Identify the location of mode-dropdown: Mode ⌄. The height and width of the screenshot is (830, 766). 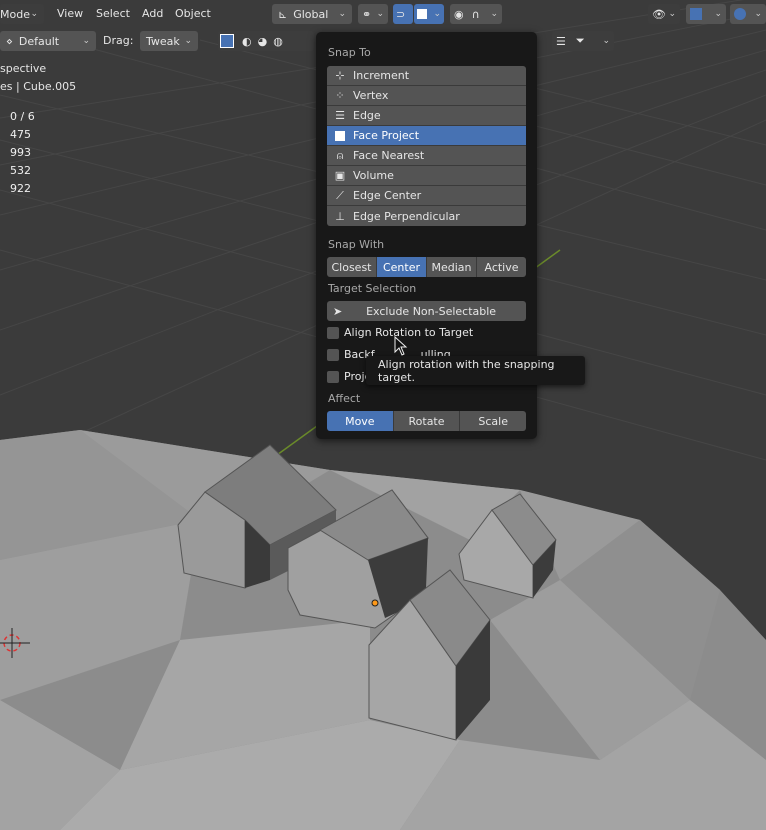
(22, 14).